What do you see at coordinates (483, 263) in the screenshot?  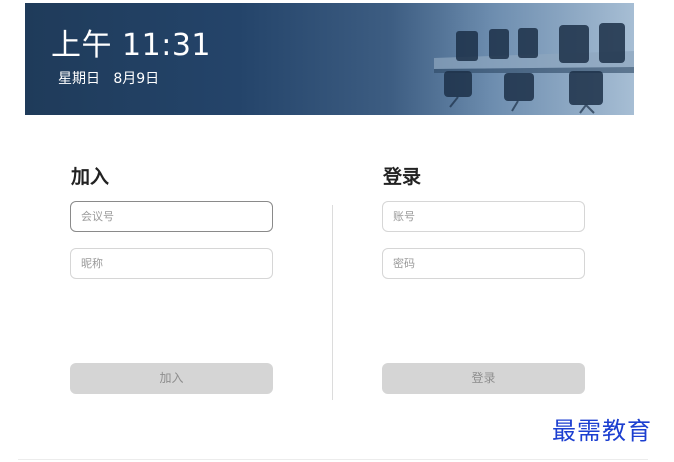 I see `password-input` at bounding box center [483, 263].